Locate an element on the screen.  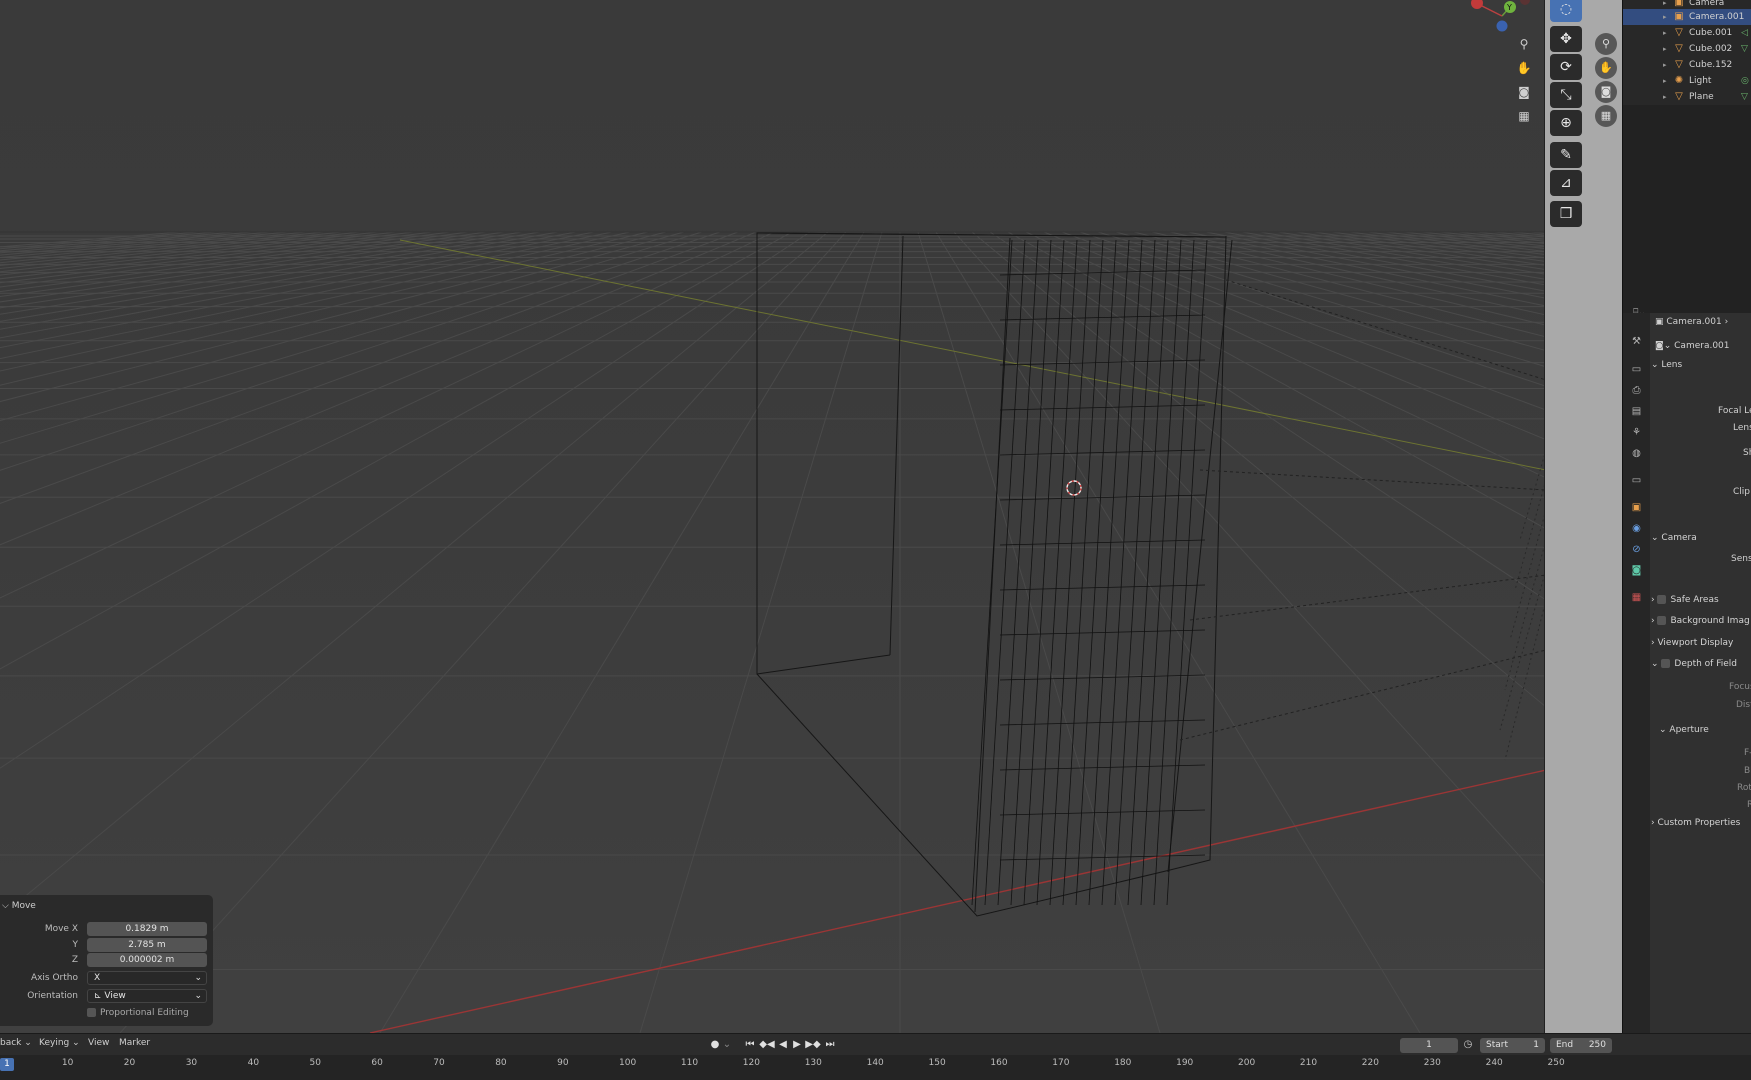
panel-camera: ⌄ Camera is located at coordinates (1701, 538).